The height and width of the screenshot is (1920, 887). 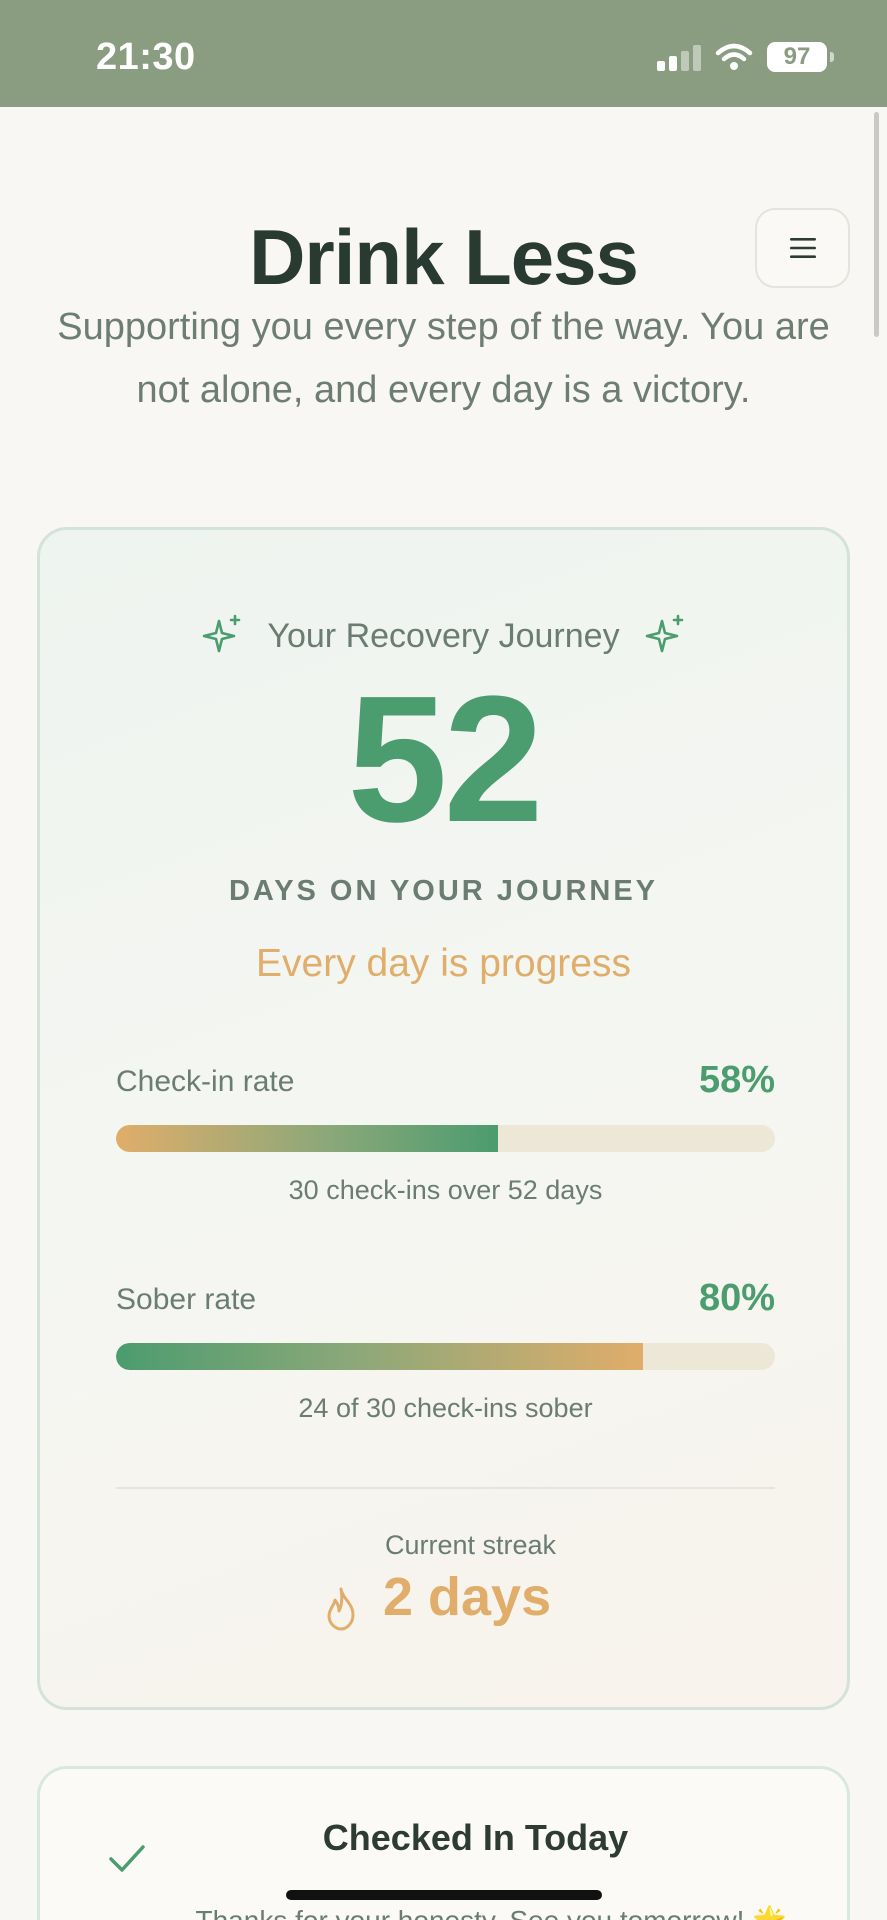 I want to click on encouragement-text: Every day is progress, so click(x=443, y=963).